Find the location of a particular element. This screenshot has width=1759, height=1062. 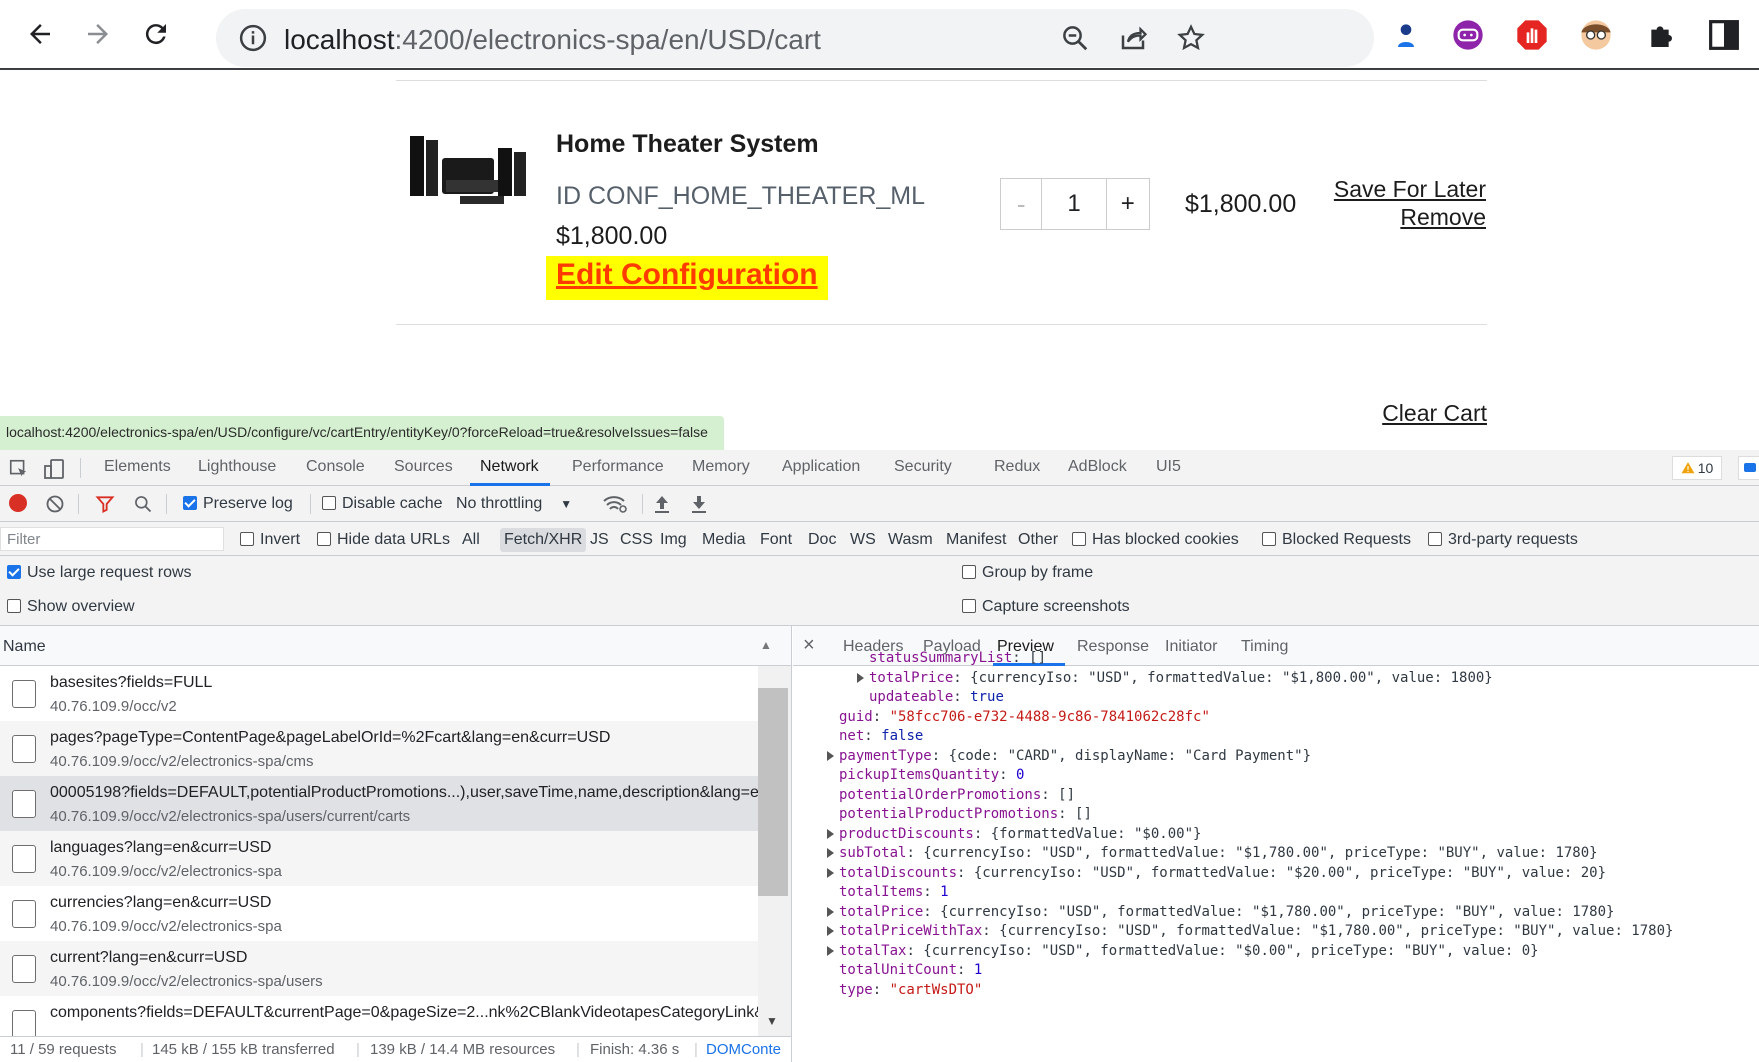

scrollbar-thumb is located at coordinates (773, 792).